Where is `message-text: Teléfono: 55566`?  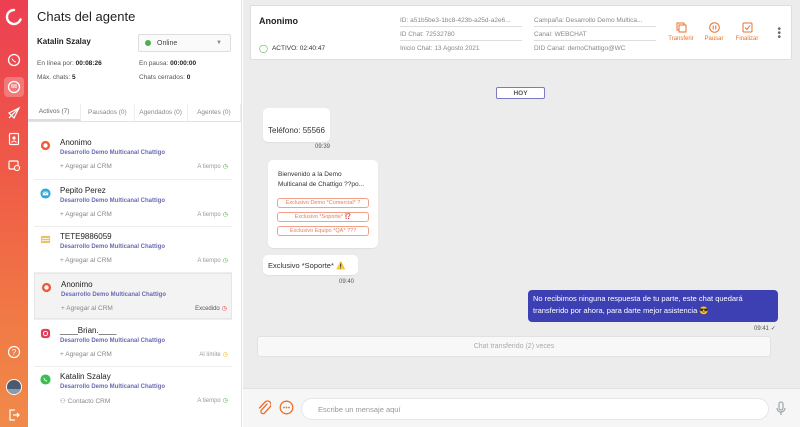
message-text: Teléfono: 55566 is located at coordinates (296, 130).